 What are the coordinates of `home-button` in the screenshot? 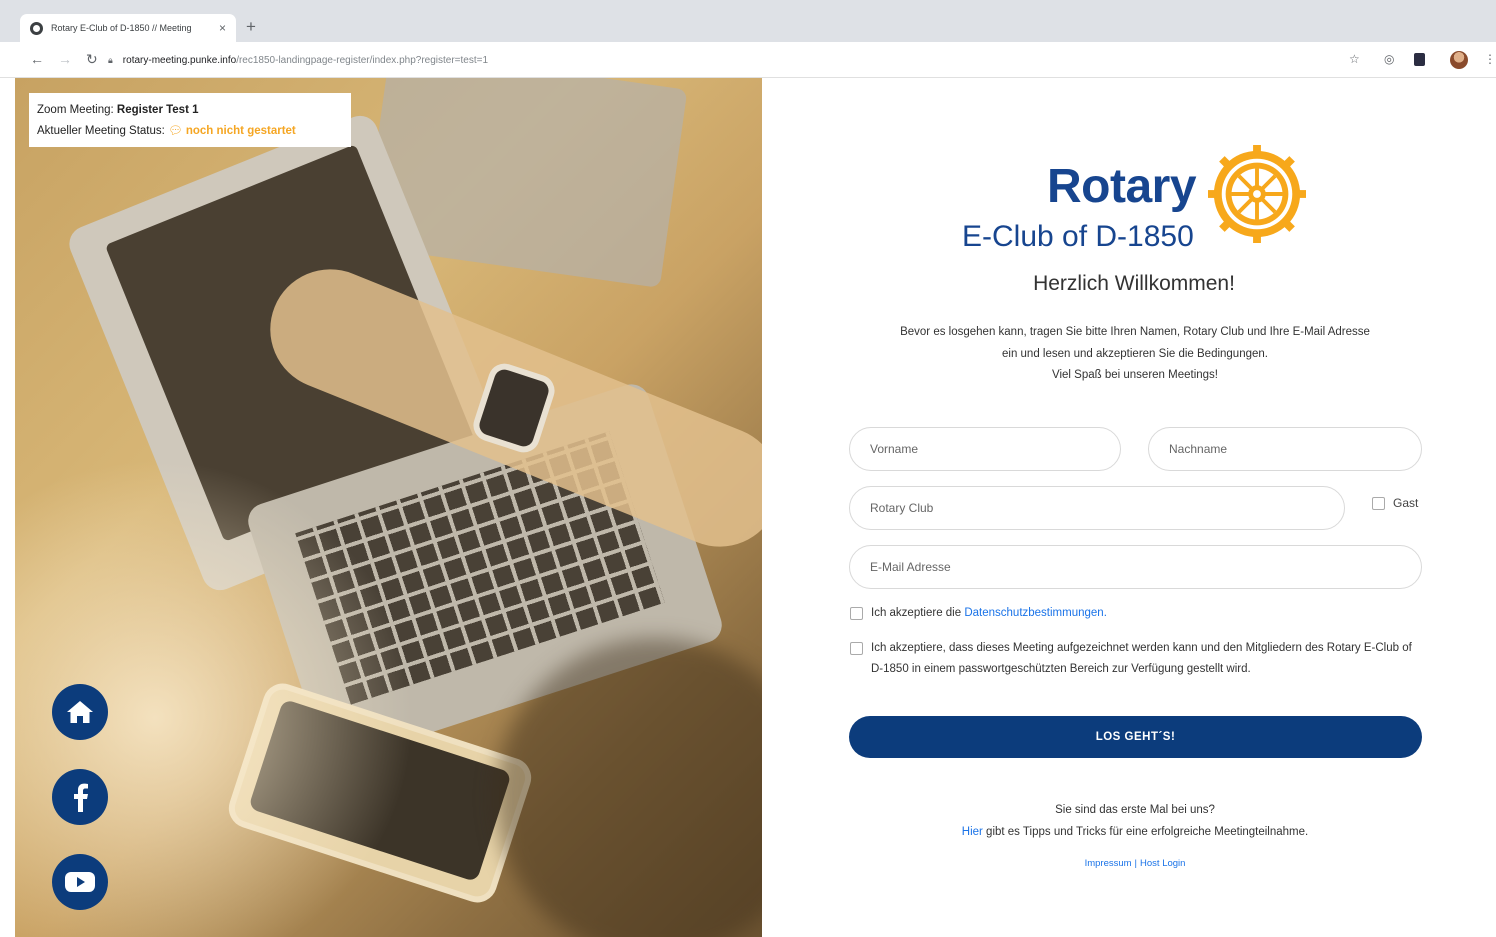 It's located at (80, 712).